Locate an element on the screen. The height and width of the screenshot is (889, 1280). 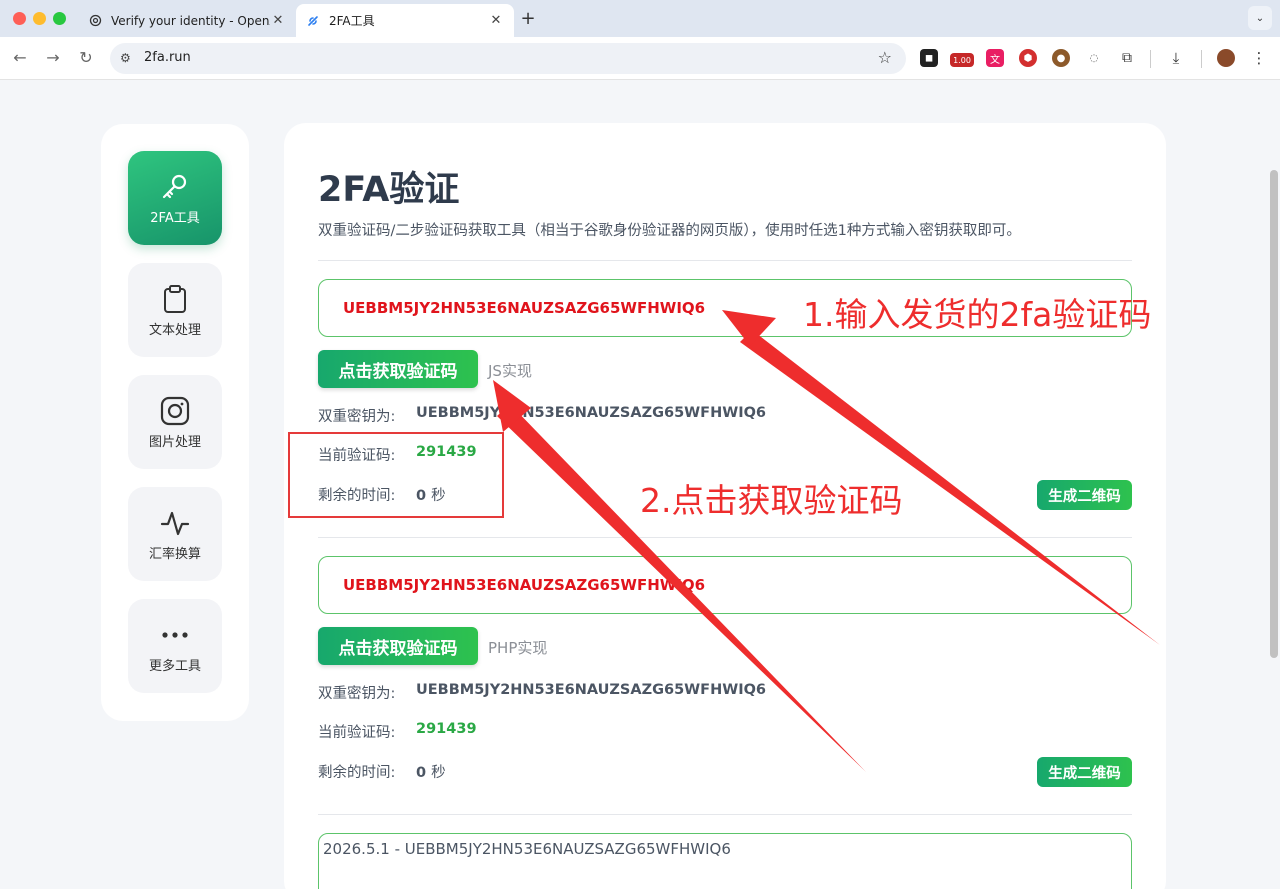
secret-input-php: UEBBM5JY2HN53E6NAUZSAZG65WFHWIQ6 is located at coordinates (725, 585).